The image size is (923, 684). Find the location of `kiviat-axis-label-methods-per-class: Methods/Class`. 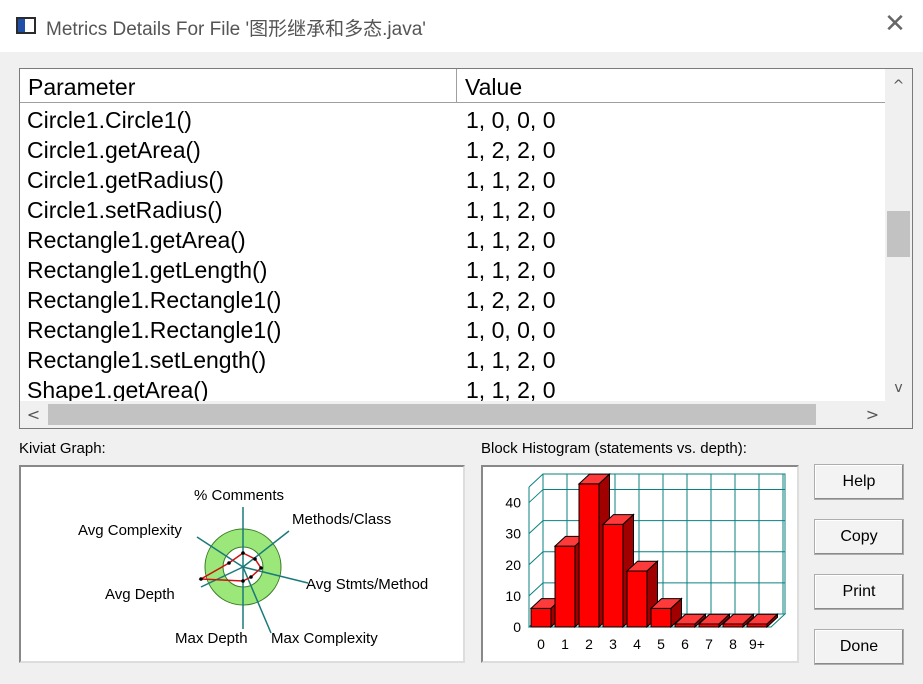

kiviat-axis-label-methods-per-class: Methods/Class is located at coordinates (341, 519).